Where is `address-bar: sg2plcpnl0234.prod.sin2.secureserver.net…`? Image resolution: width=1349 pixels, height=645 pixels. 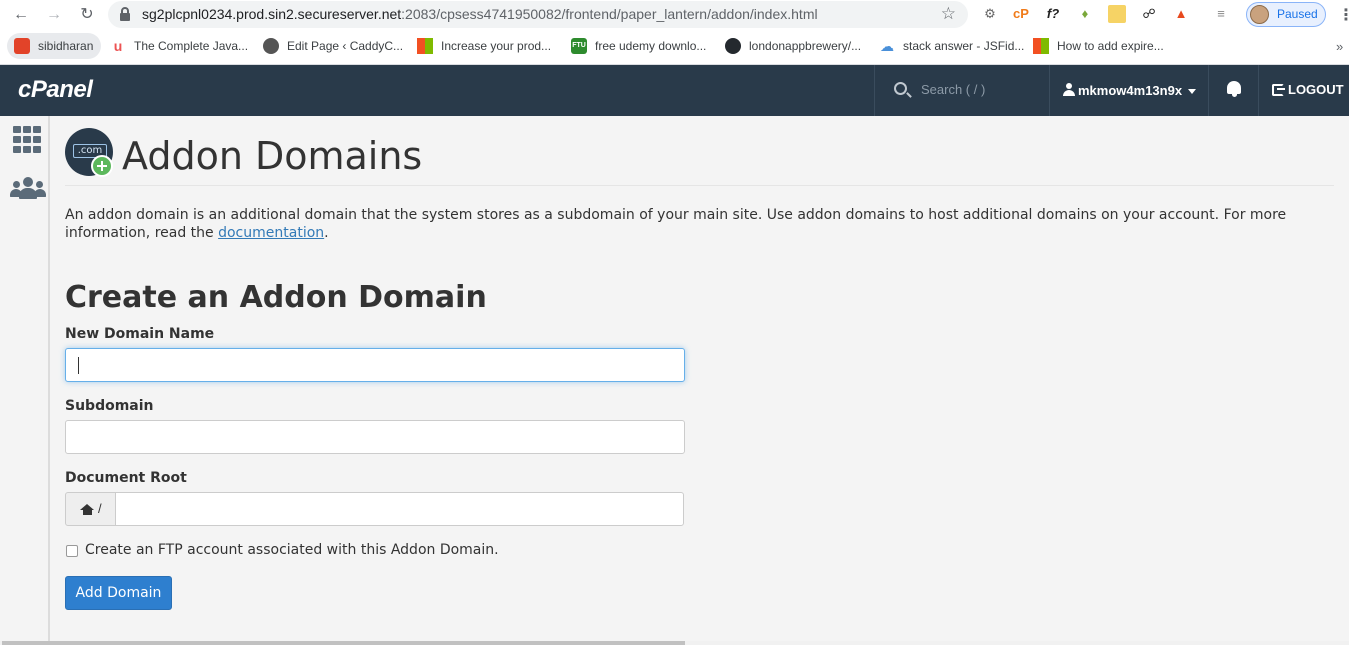
address-bar: sg2plcpnl0234.prod.sin2.secureserver.net… is located at coordinates (538, 14).